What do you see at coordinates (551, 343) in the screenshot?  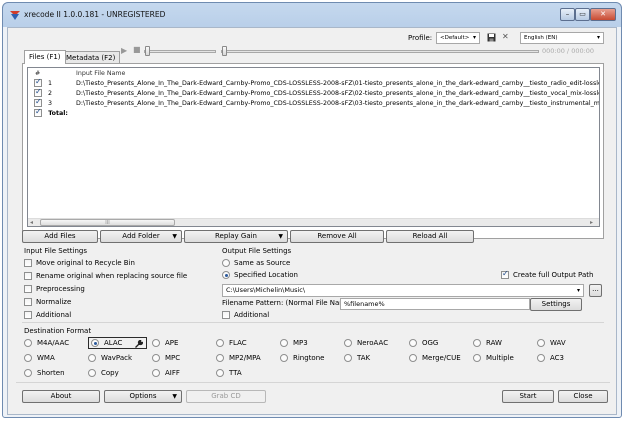 I see `format-wav: WAV` at bounding box center [551, 343].